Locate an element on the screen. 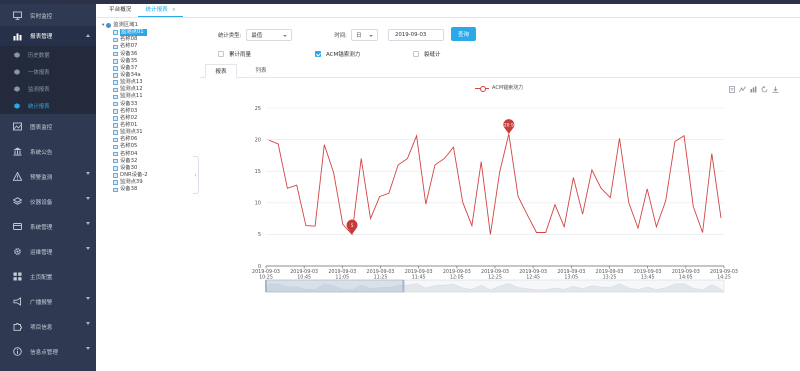 This screenshot has width=800, height=371. tree-node: 名称05 is located at coordinates (152, 146).